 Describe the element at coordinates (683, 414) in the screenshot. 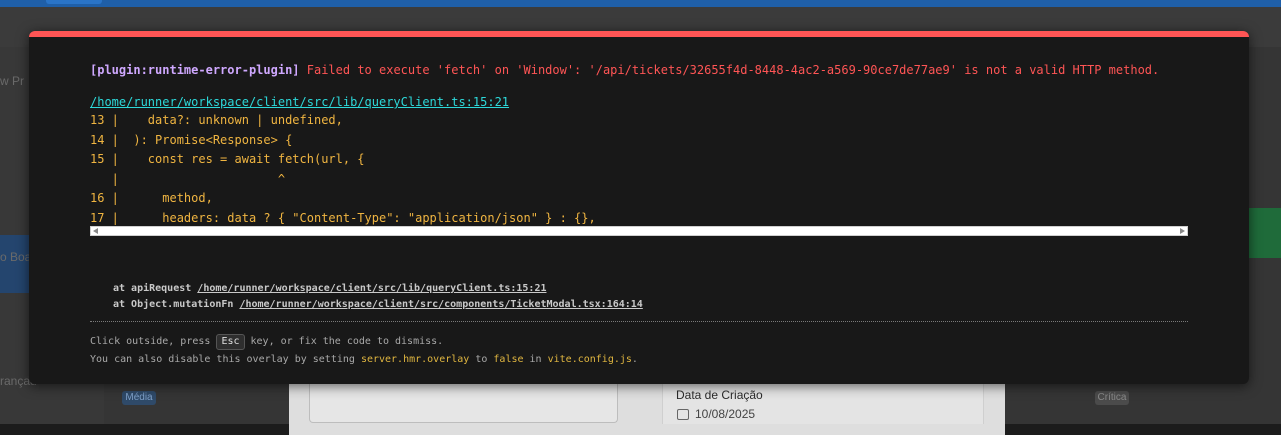

I see `calendar-icon` at that location.